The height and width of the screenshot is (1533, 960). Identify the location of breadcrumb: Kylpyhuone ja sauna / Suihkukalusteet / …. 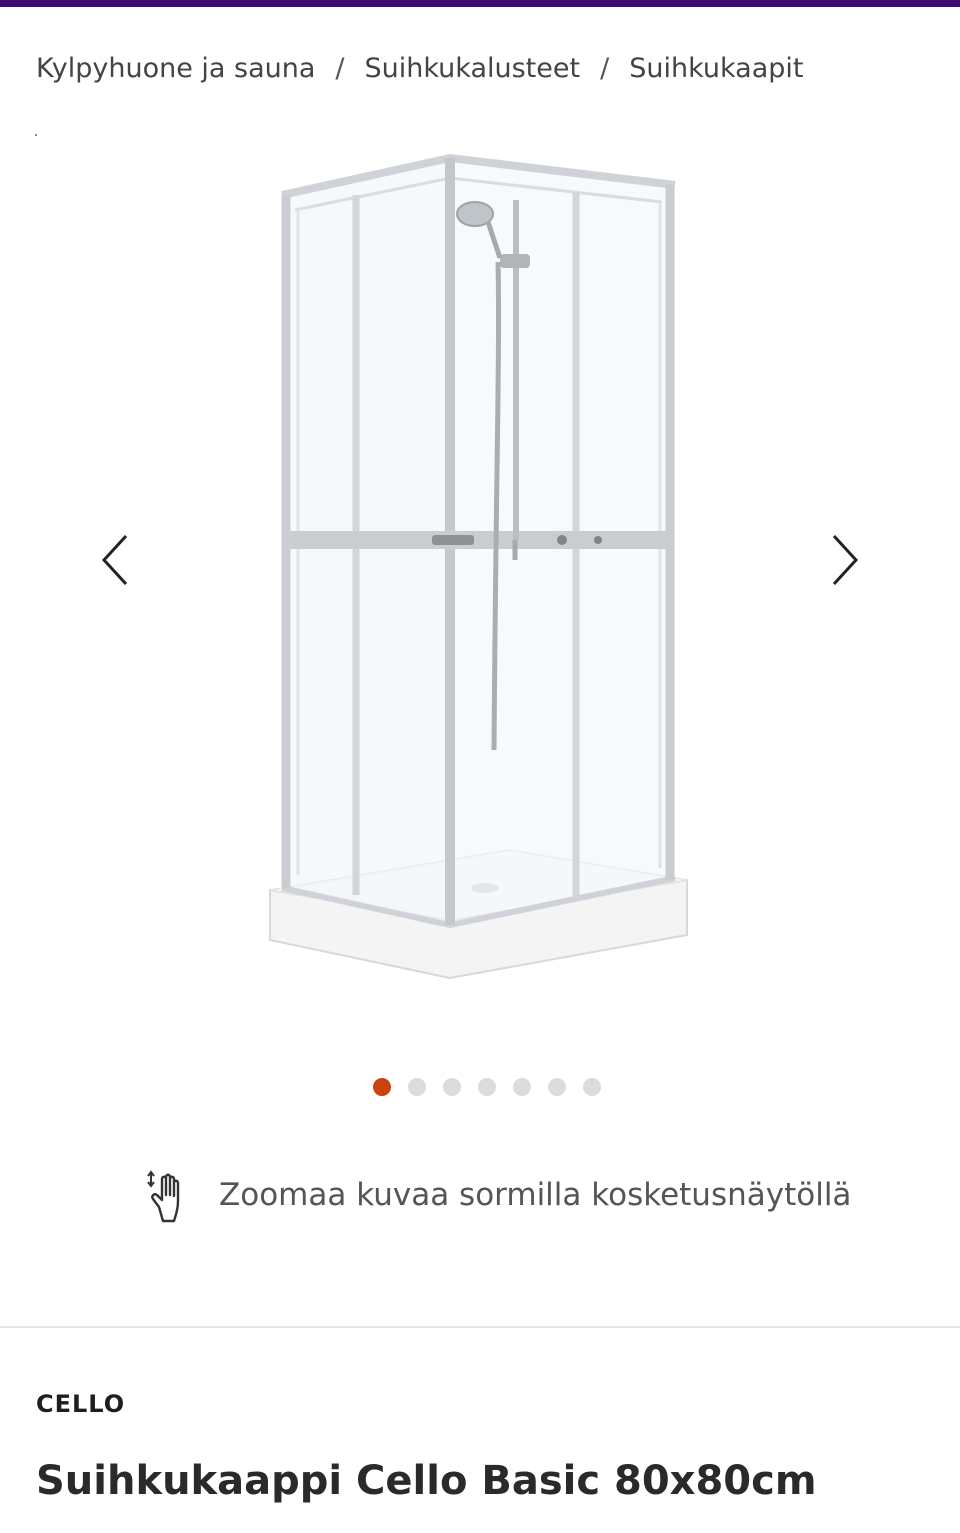
(419, 68).